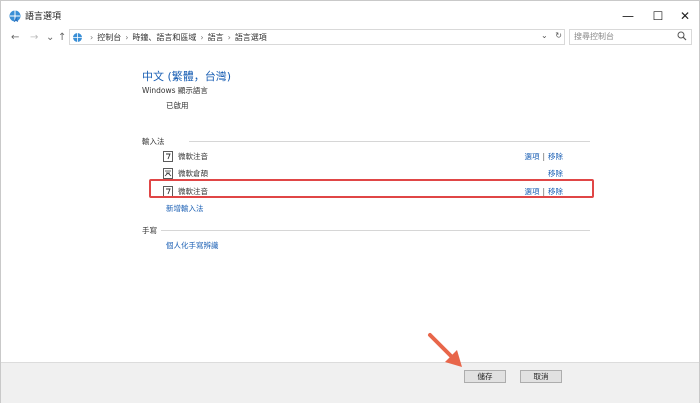  I want to click on search-input: 搜尋控制台, so click(630, 37).